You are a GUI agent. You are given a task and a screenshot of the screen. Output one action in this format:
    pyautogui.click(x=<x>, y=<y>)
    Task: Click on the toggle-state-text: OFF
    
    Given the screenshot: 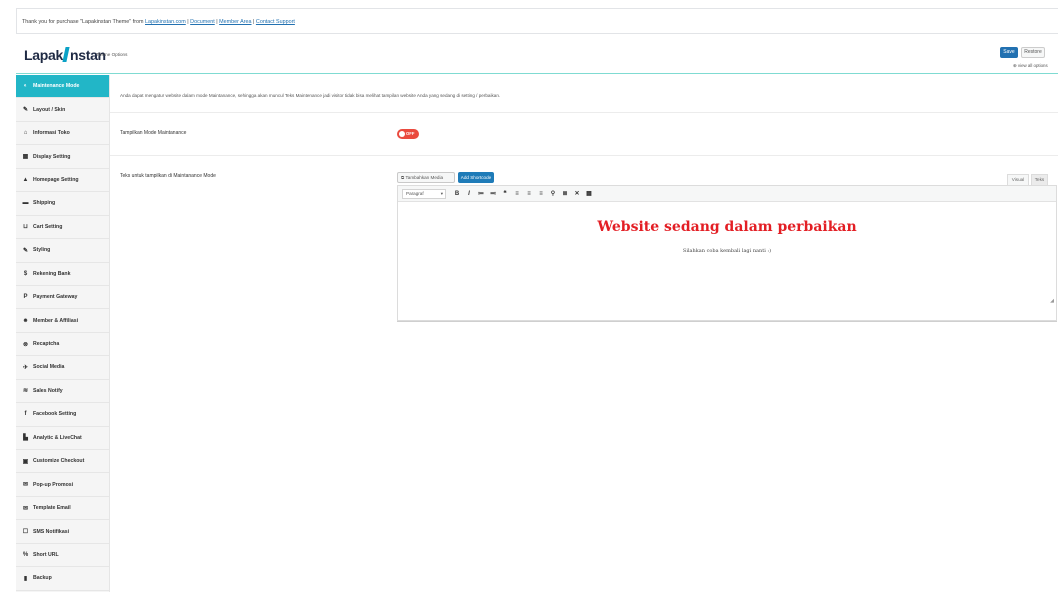 What is the action you would take?
    pyautogui.click(x=410, y=133)
    